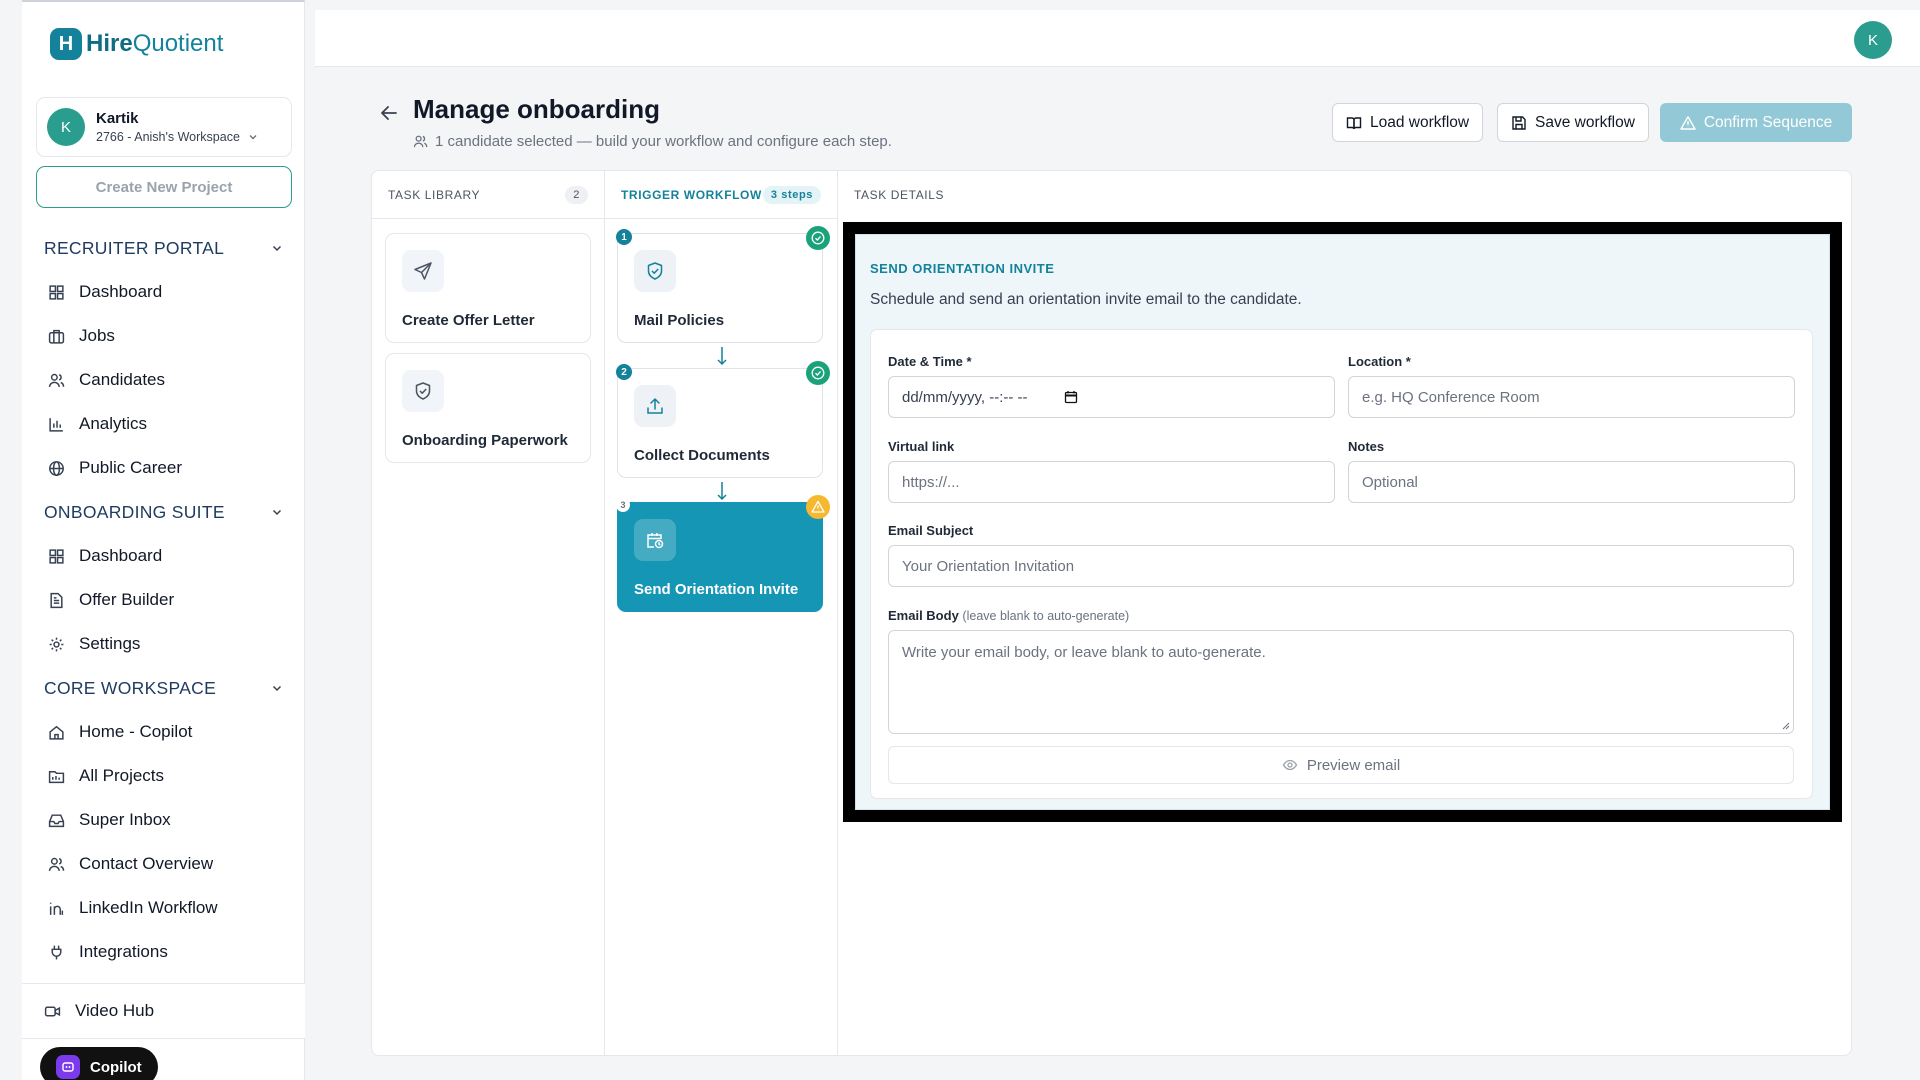 The image size is (1920, 1080). I want to click on email-subject-label: Email Subject, so click(931, 530).